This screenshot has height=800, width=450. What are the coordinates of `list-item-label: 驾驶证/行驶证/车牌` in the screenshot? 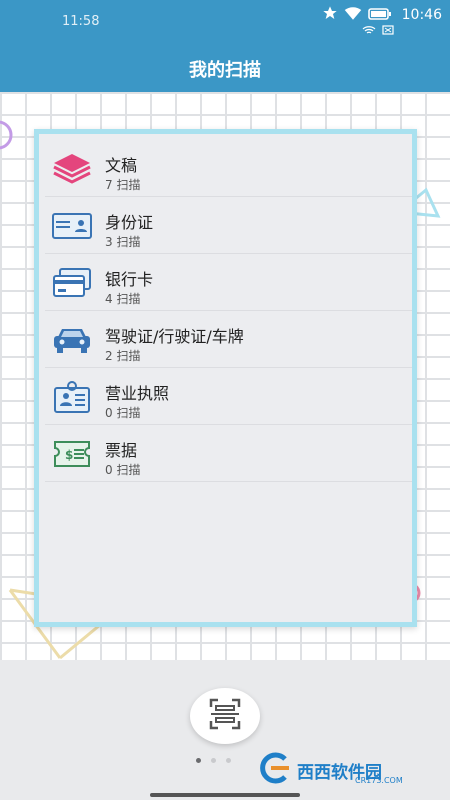 It's located at (174, 336).